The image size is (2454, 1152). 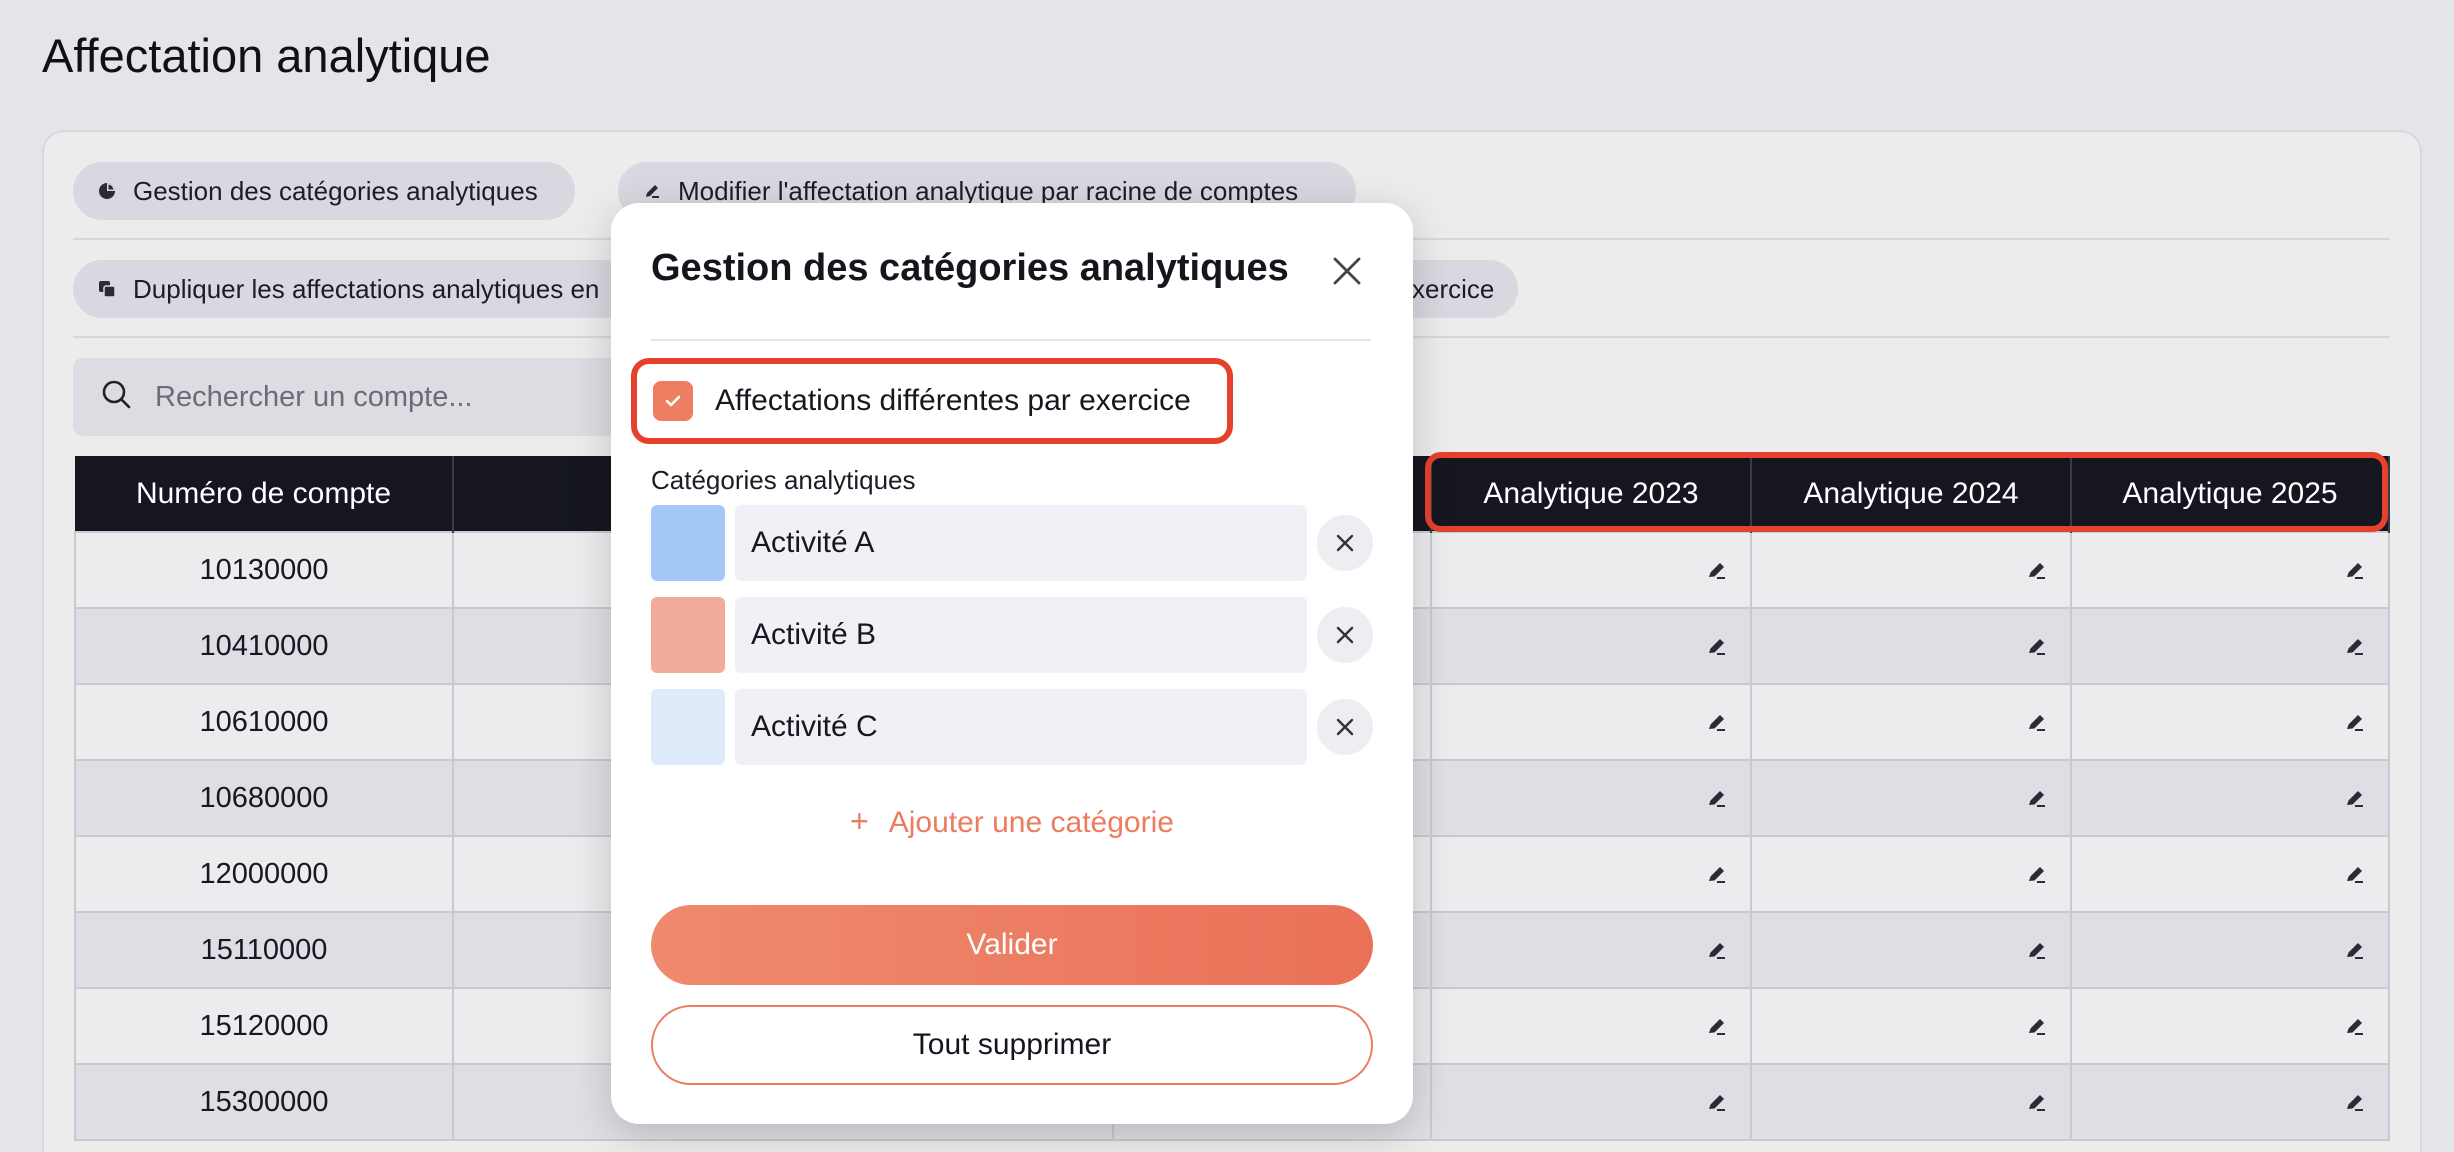 I want to click on col-header-analytique-2023: Analytique 2023, so click(x=1591, y=494).